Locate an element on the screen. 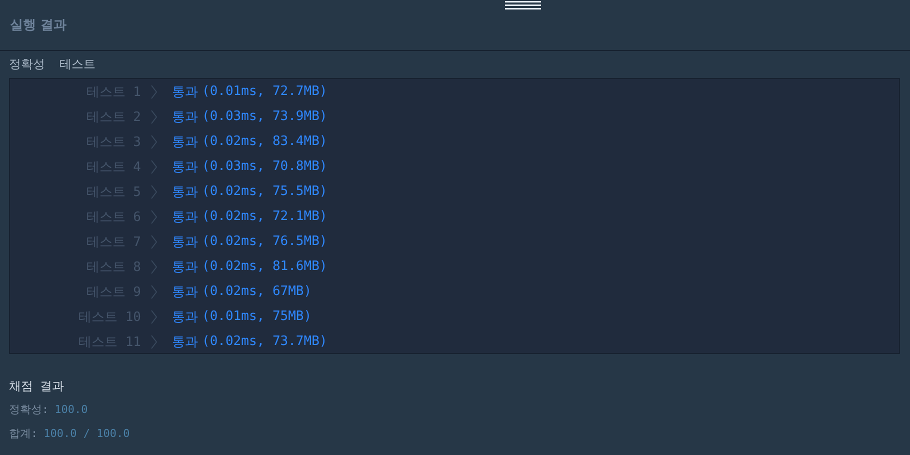 This screenshot has height=455, width=910. test-detail: (0.01ms, 75MB) is located at coordinates (257, 316).